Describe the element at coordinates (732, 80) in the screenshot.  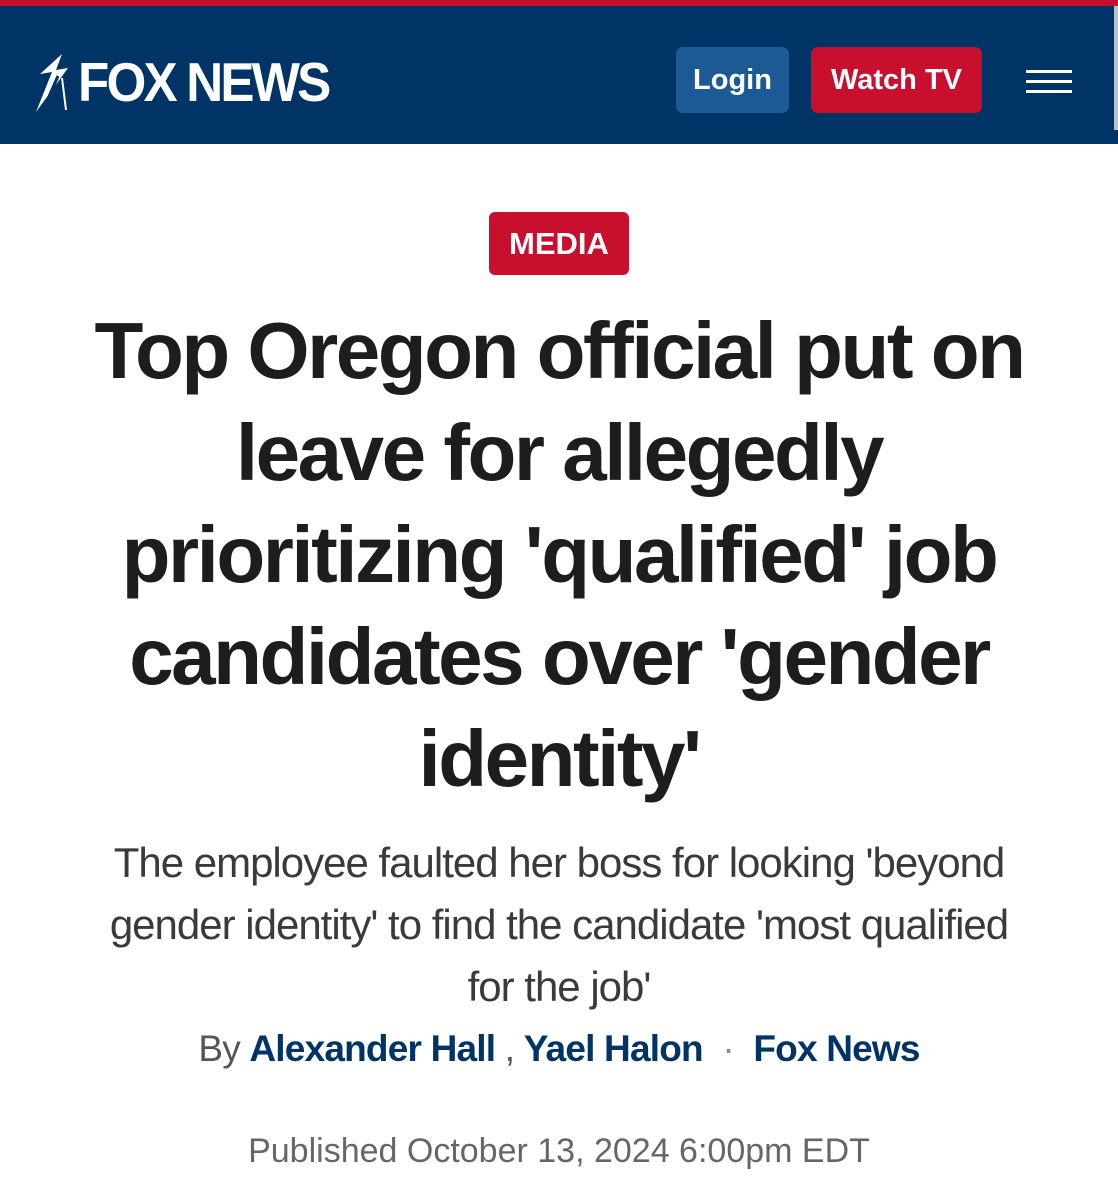
I see `login-button: Login` at that location.